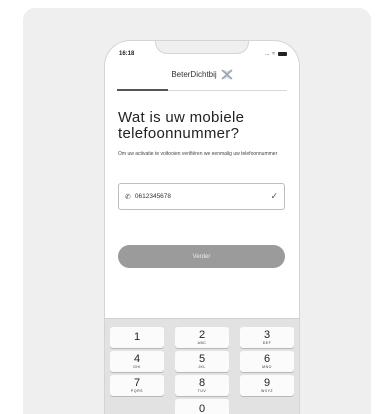  I want to click on status-icons: ... ≈, so click(276, 54).